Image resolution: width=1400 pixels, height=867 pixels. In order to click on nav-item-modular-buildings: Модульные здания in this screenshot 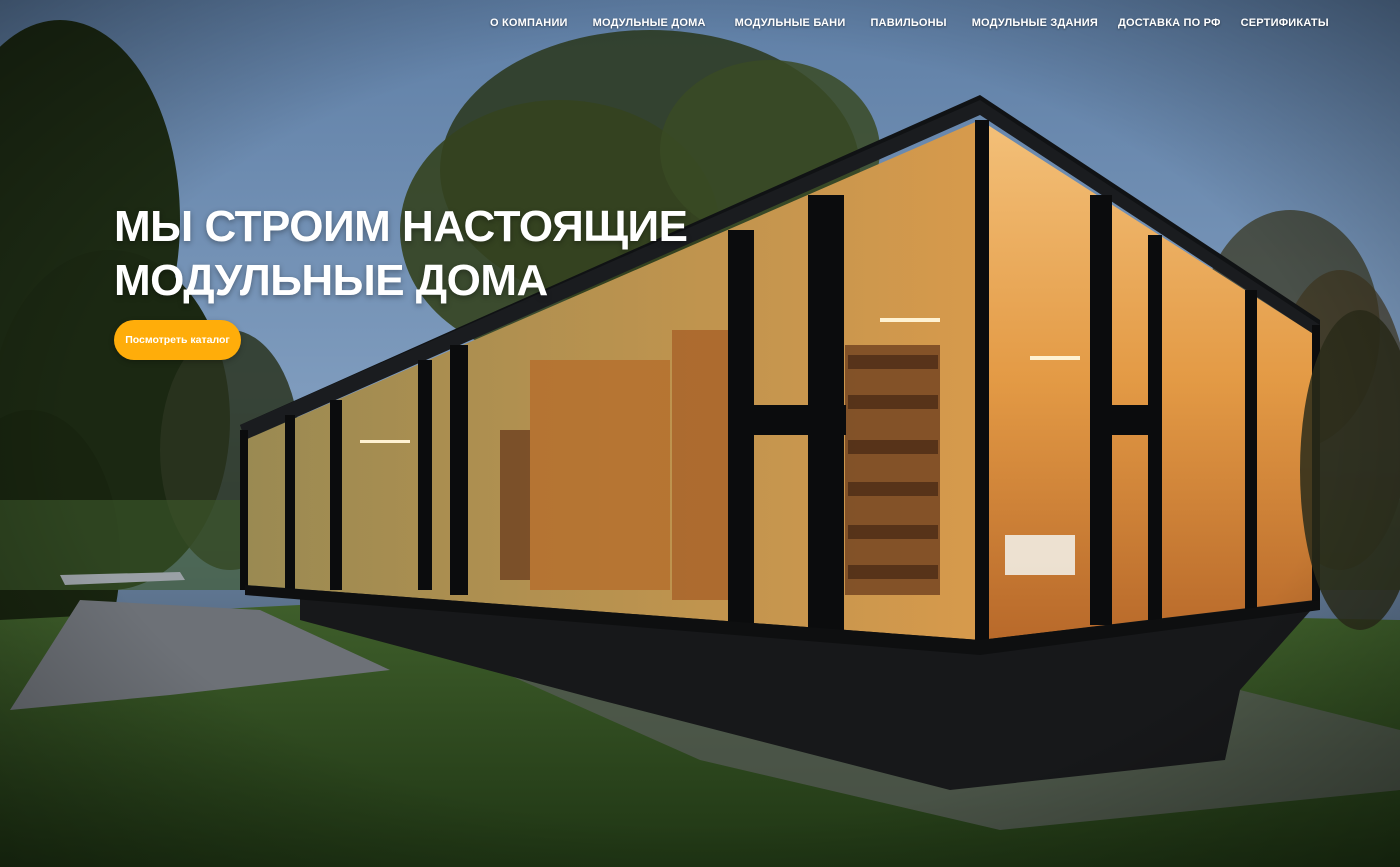, I will do `click(1035, 23)`.